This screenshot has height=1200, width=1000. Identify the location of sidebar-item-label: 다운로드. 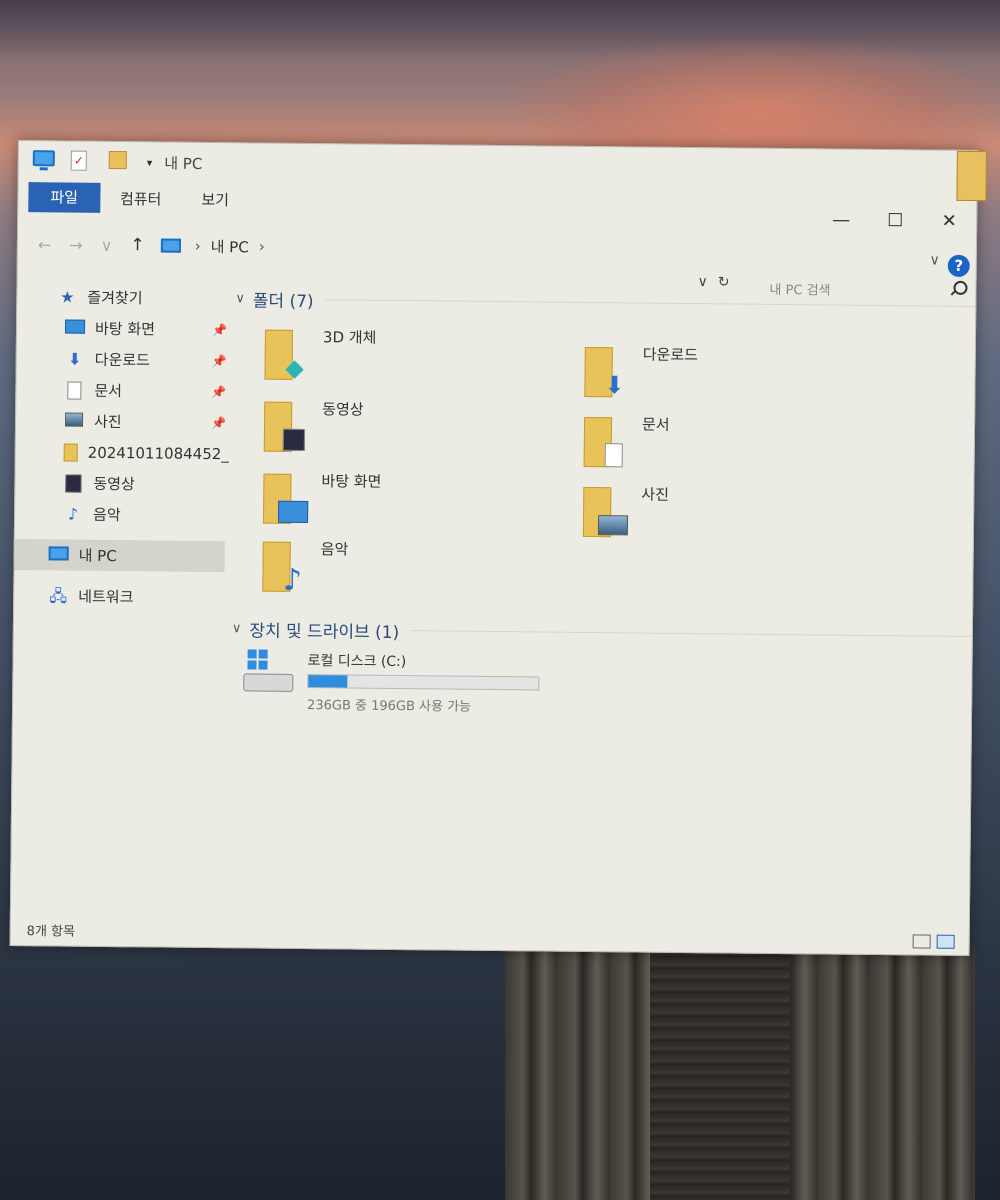
(122, 360).